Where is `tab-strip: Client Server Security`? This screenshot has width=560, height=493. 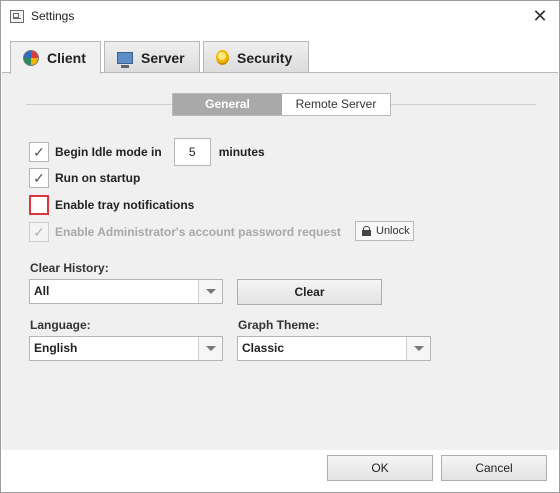
tab-strip: Client Server Security is located at coordinates (280, 53).